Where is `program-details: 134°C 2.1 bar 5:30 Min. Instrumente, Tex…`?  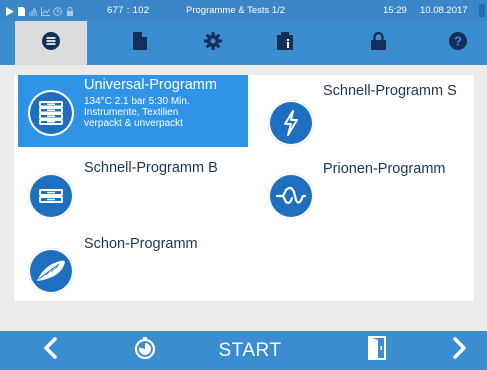 program-details: 134°C 2.1 bar 5:30 Min. Instrumente, Tex… is located at coordinates (137, 112).